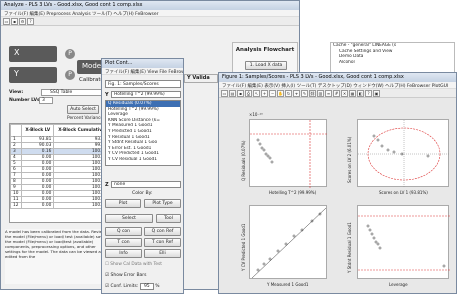 The image size is (457, 294). What do you see at coordinates (142, 193) in the screenshot?
I see `color-by-label: Color By:` at bounding box center [142, 193].